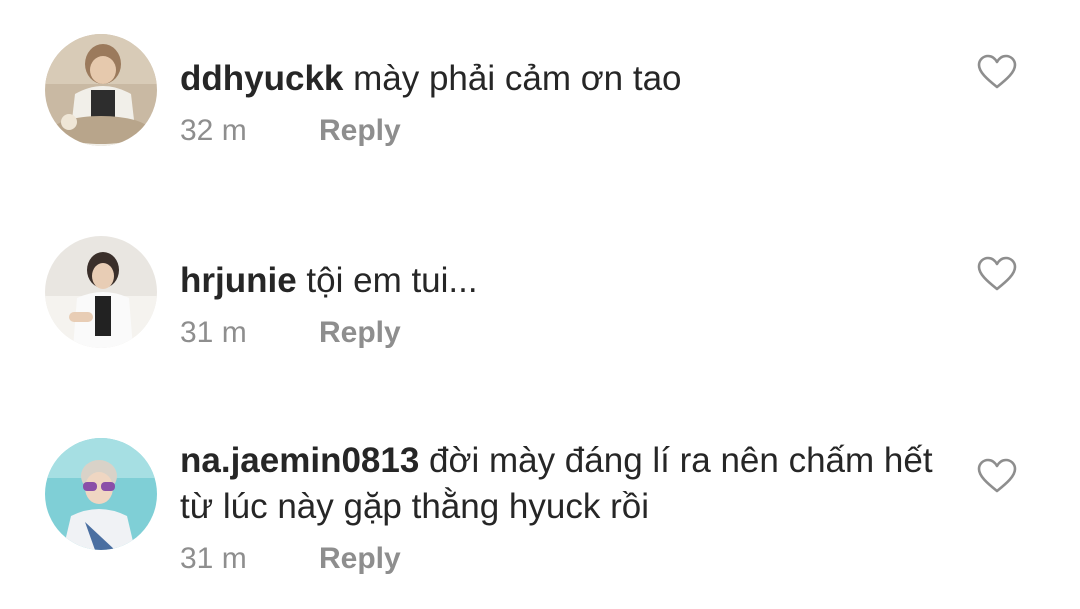 This screenshot has width=1080, height=609. Describe the element at coordinates (517, 78) in the screenshot. I see `comment-text: mày phải cảm ơn tao` at that location.